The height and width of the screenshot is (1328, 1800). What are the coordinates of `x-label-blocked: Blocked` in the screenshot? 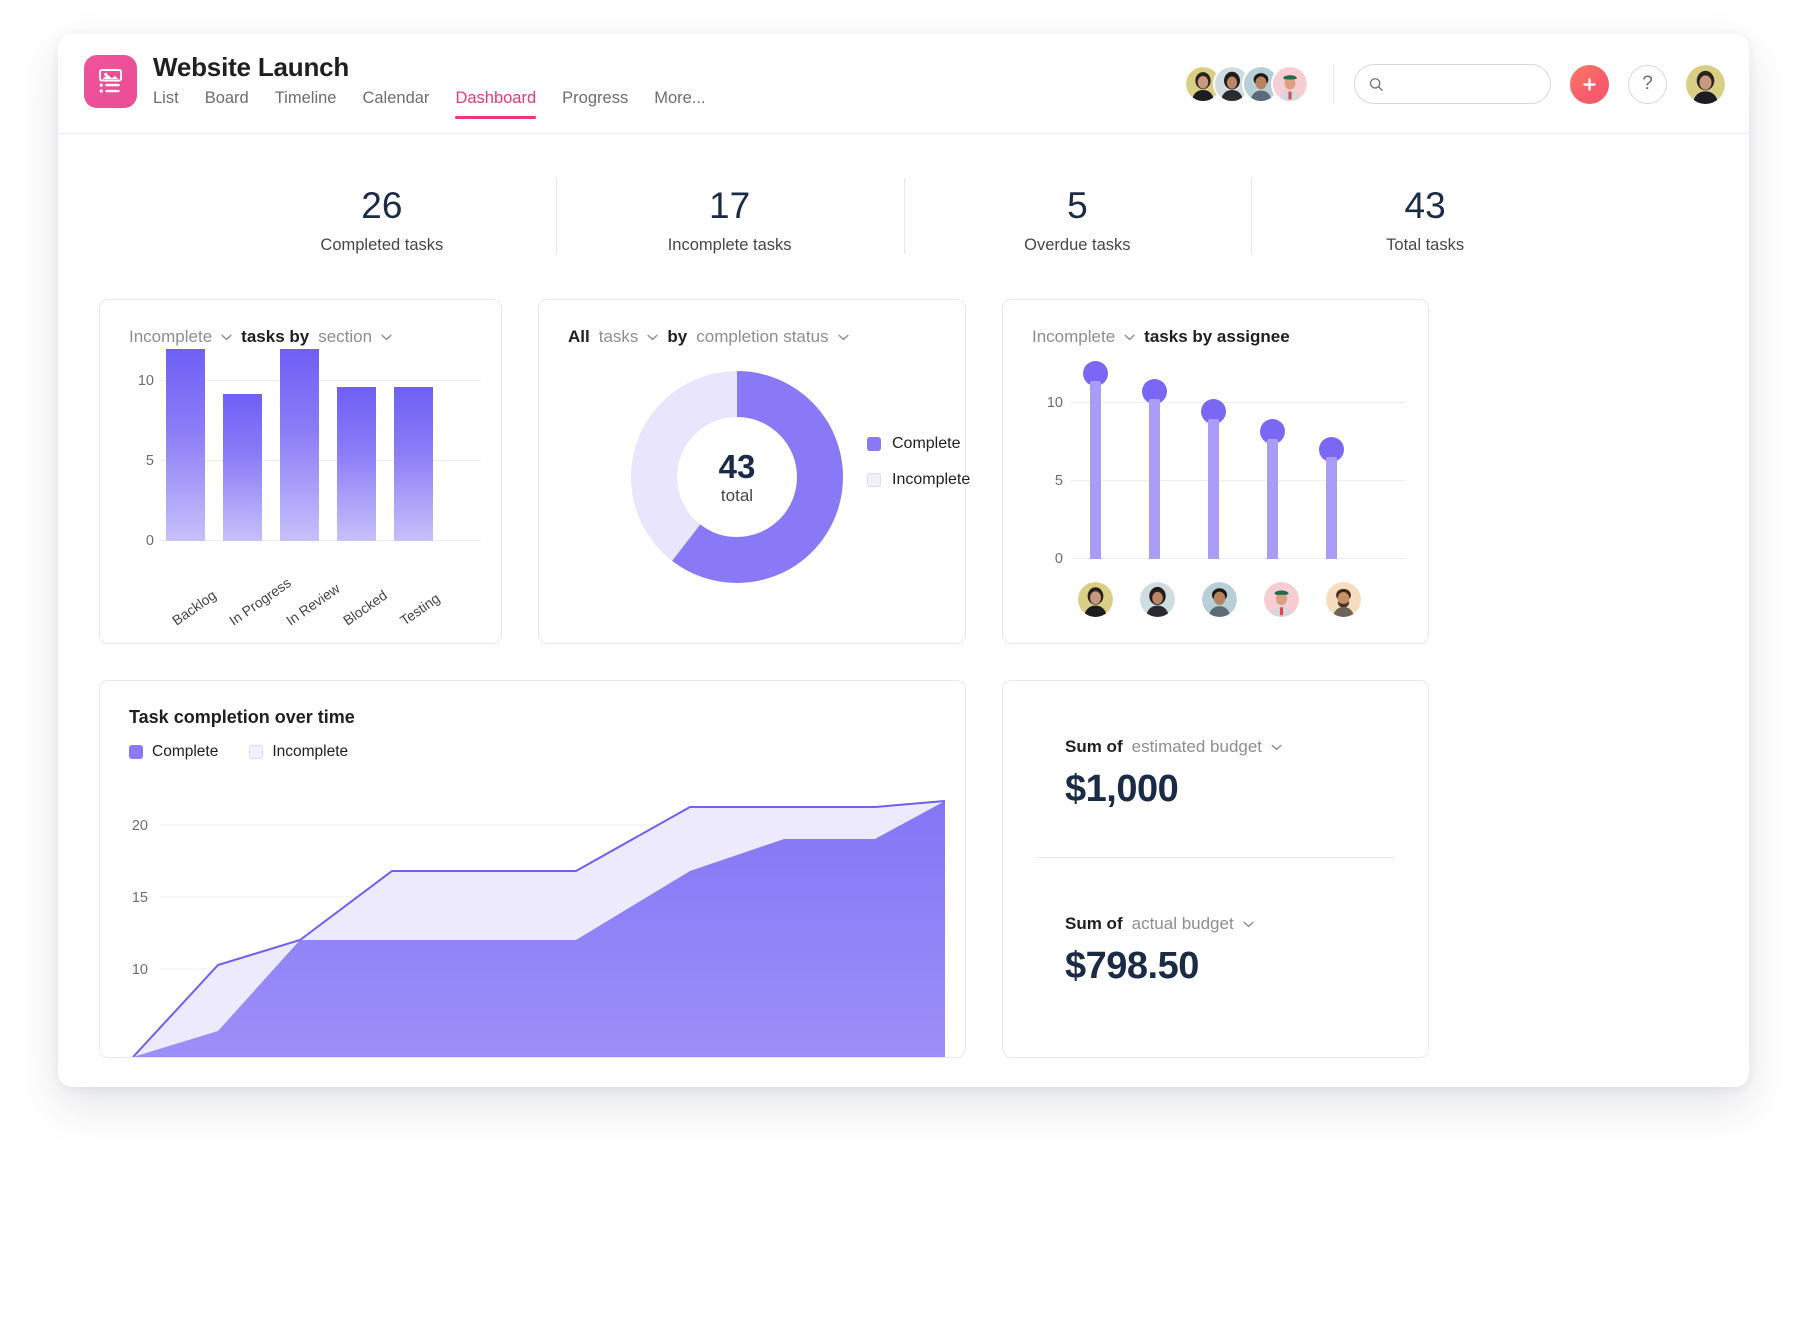 It's located at (365, 607).